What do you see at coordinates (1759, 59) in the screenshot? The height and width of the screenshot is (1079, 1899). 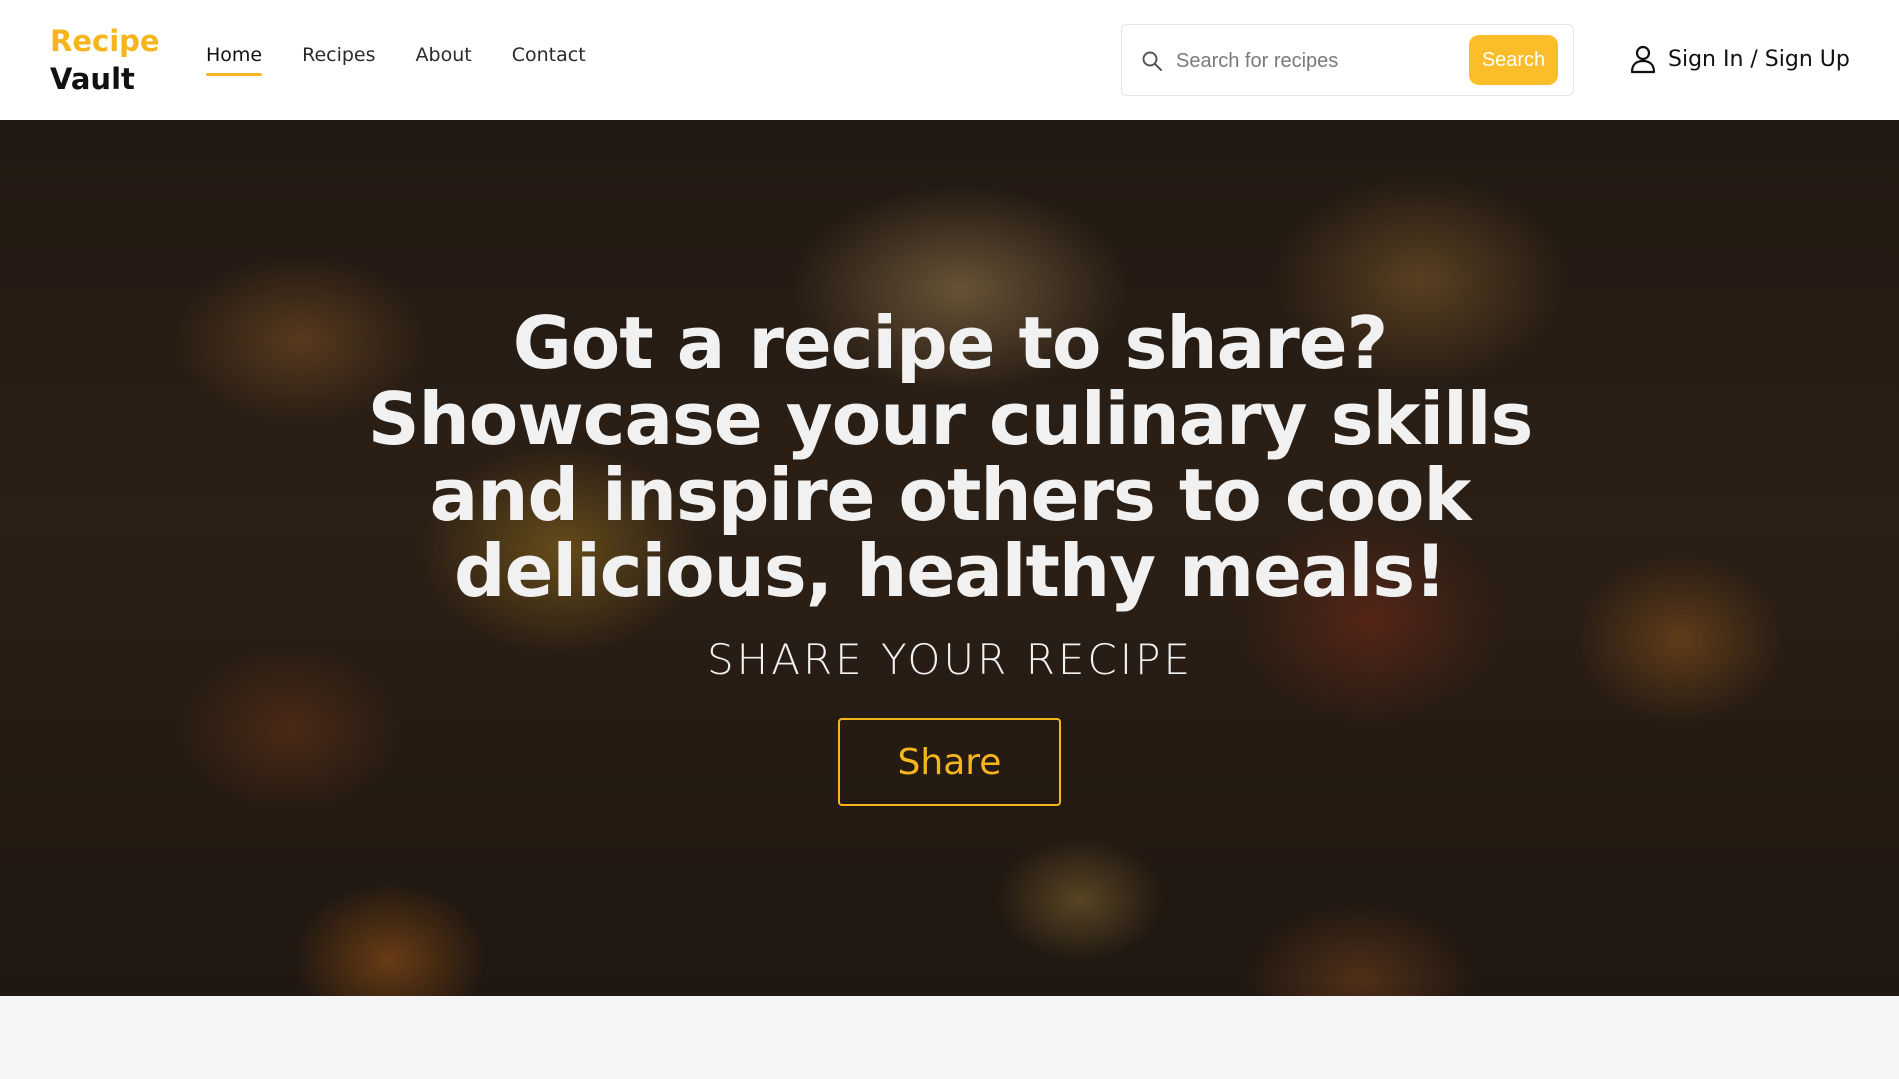 I see `sign-in-label: Sign In / Sign Up` at bounding box center [1759, 59].